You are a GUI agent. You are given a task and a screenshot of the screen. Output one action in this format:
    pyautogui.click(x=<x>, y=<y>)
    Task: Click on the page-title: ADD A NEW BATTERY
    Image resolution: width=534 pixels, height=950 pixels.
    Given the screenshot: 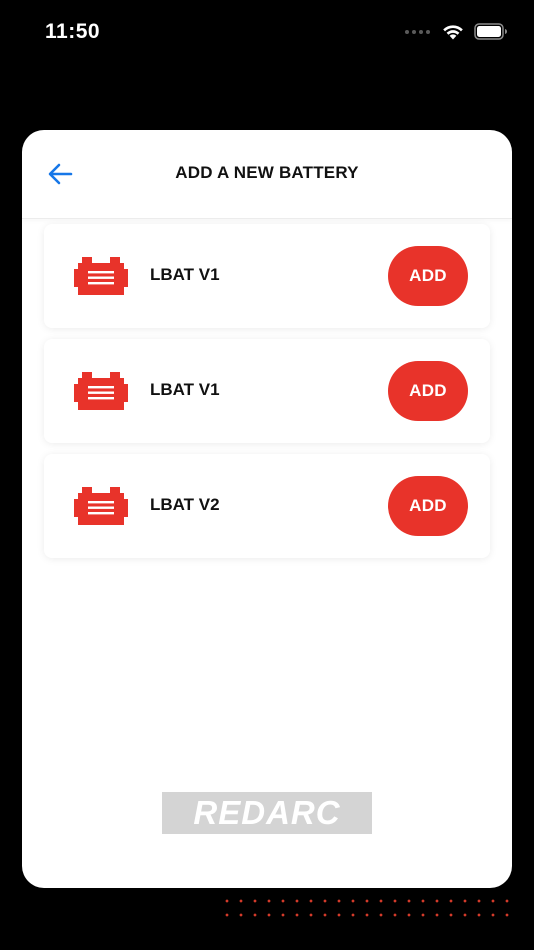 What is the action you would take?
    pyautogui.click(x=267, y=172)
    